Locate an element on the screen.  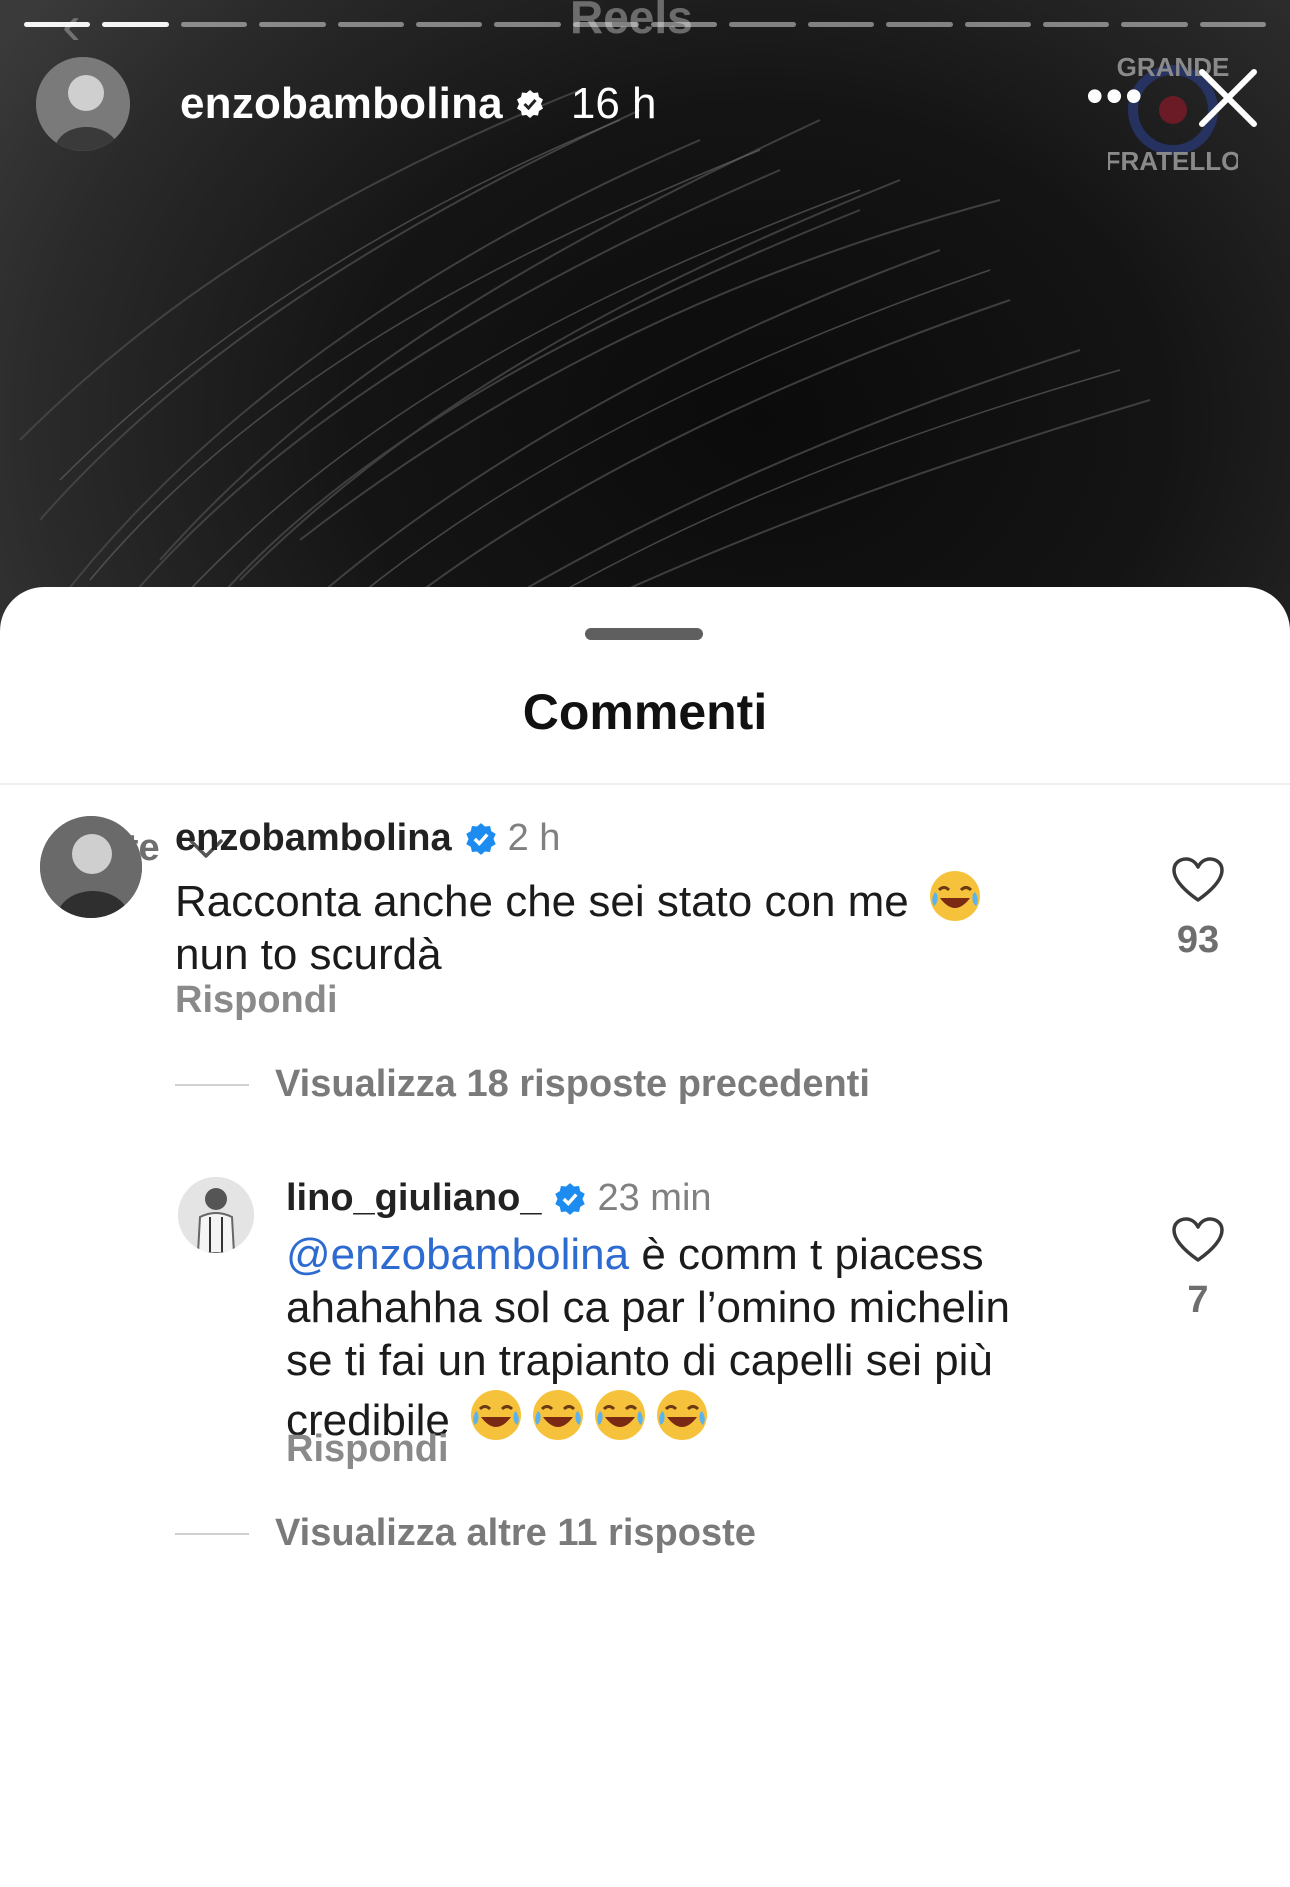
sheet-title: Commenti is located at coordinates (645, 712).